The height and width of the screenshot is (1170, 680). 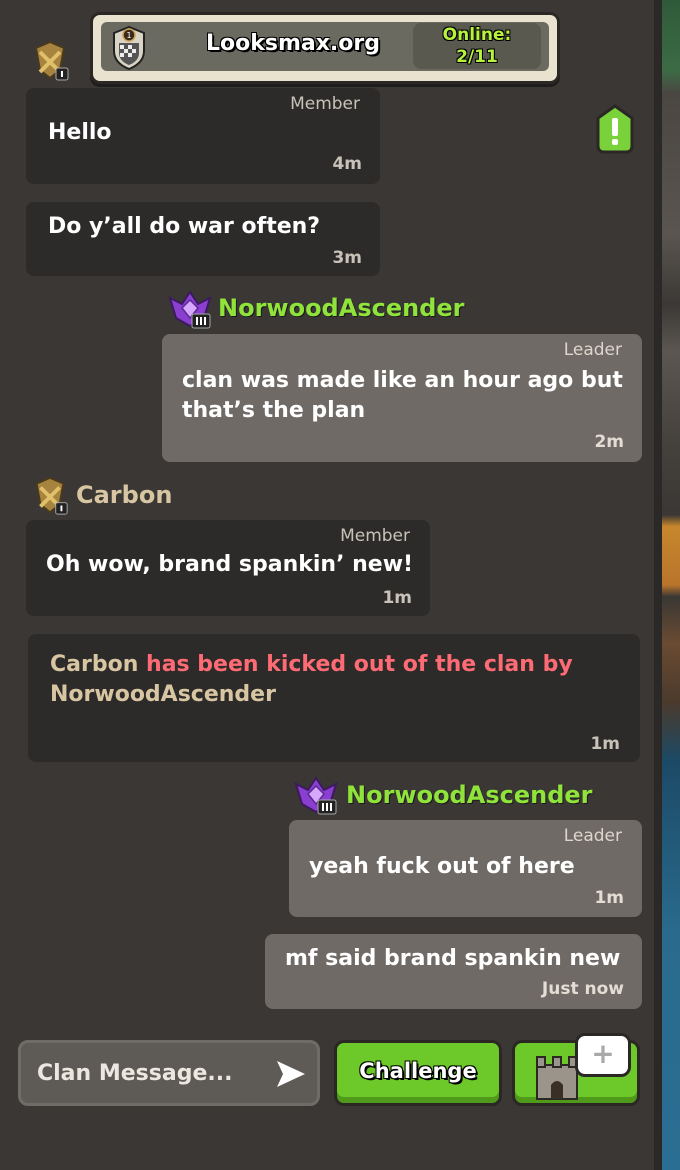 I want to click on clan-header: 1 Looksmax.org Online: 2/11, so click(x=325, y=48).